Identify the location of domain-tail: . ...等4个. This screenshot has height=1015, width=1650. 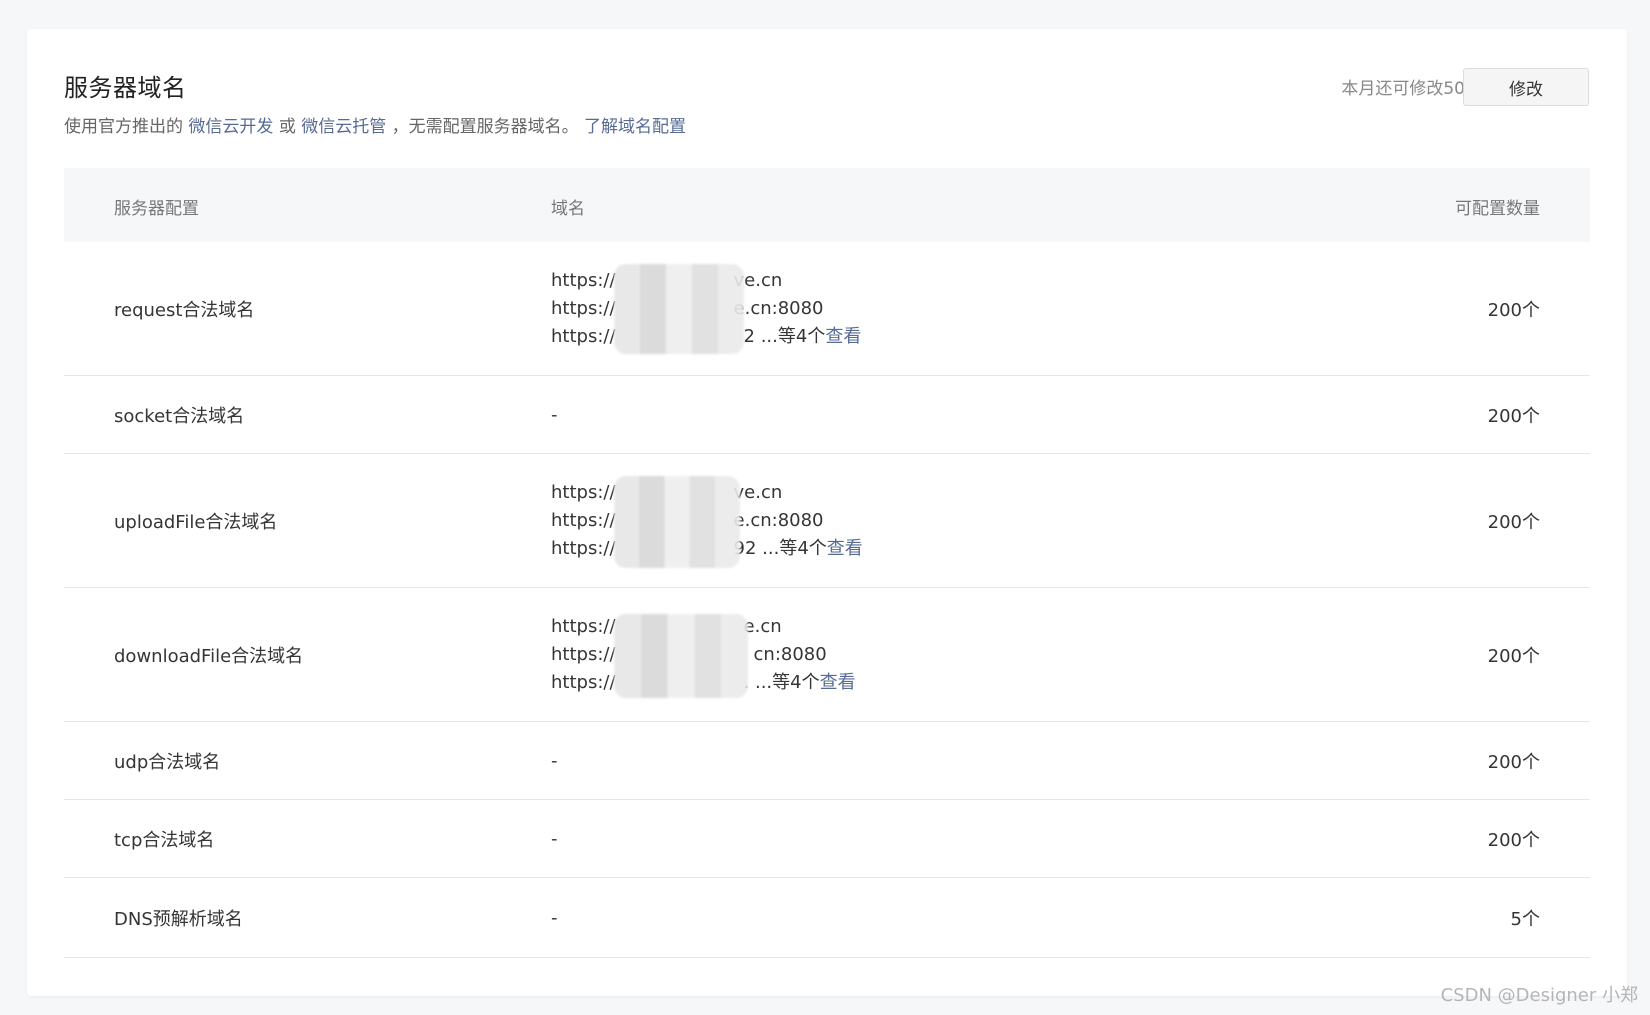
(781, 682).